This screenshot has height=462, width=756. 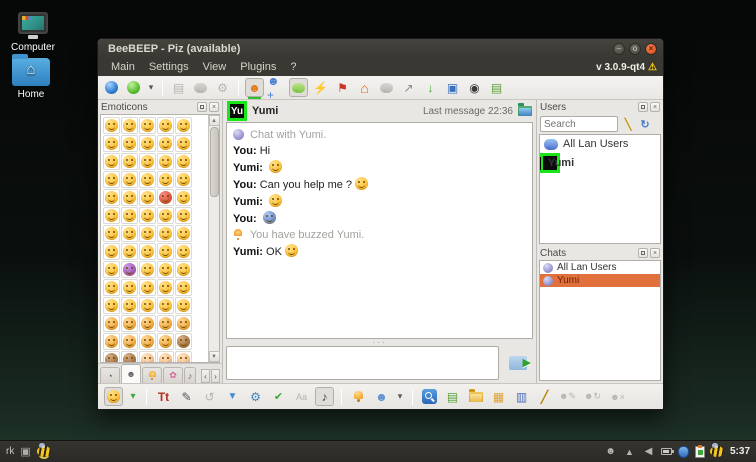 I want to click on user-list-item: Yu Yumi, so click(x=557, y=163).